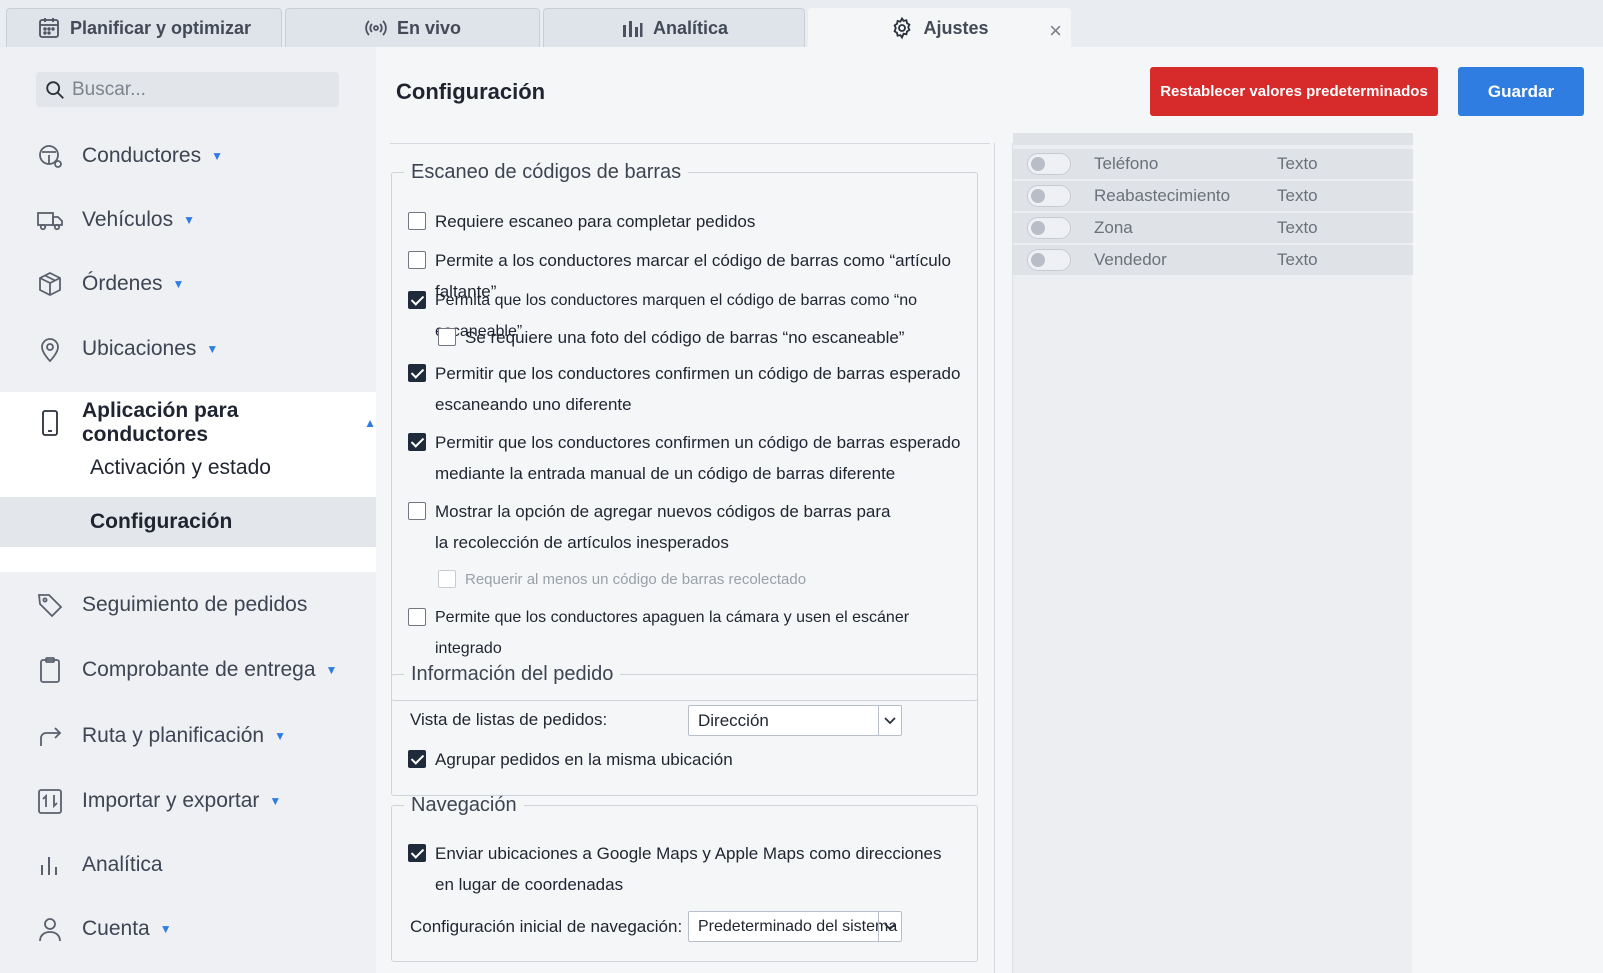 Image resolution: width=1603 pixels, height=973 pixels. What do you see at coordinates (1213, 228) in the screenshot?
I see `table-row: Zona Texto` at bounding box center [1213, 228].